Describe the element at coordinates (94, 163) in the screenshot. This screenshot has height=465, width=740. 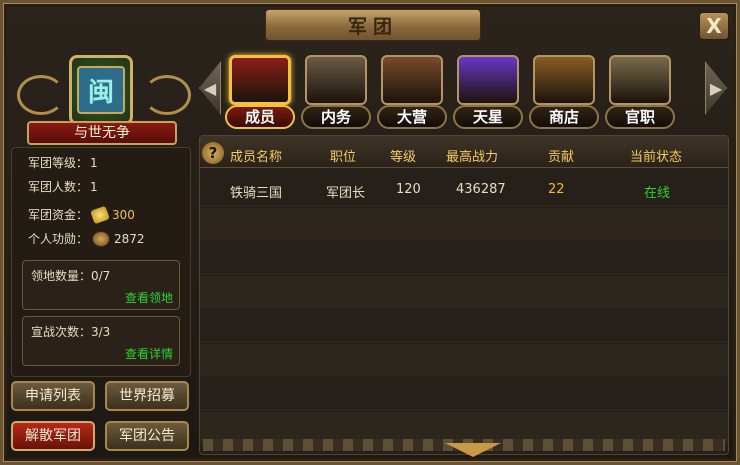
I see `legion-level-value: 1` at that location.